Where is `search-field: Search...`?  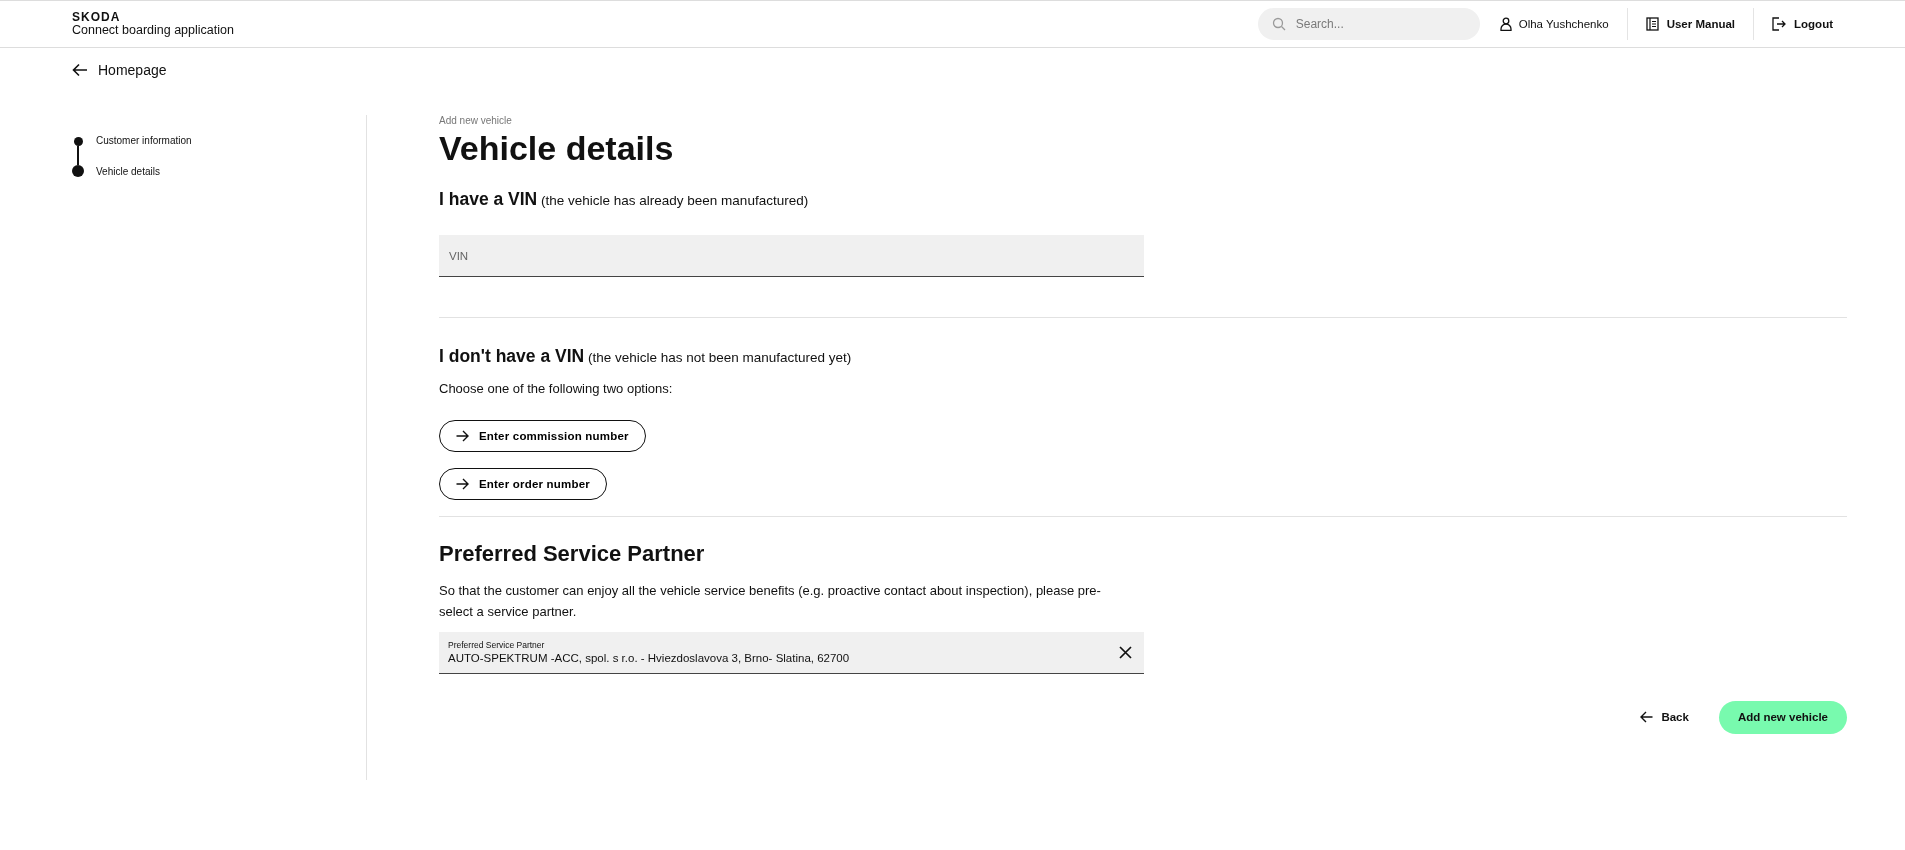 search-field: Search... is located at coordinates (1368, 24).